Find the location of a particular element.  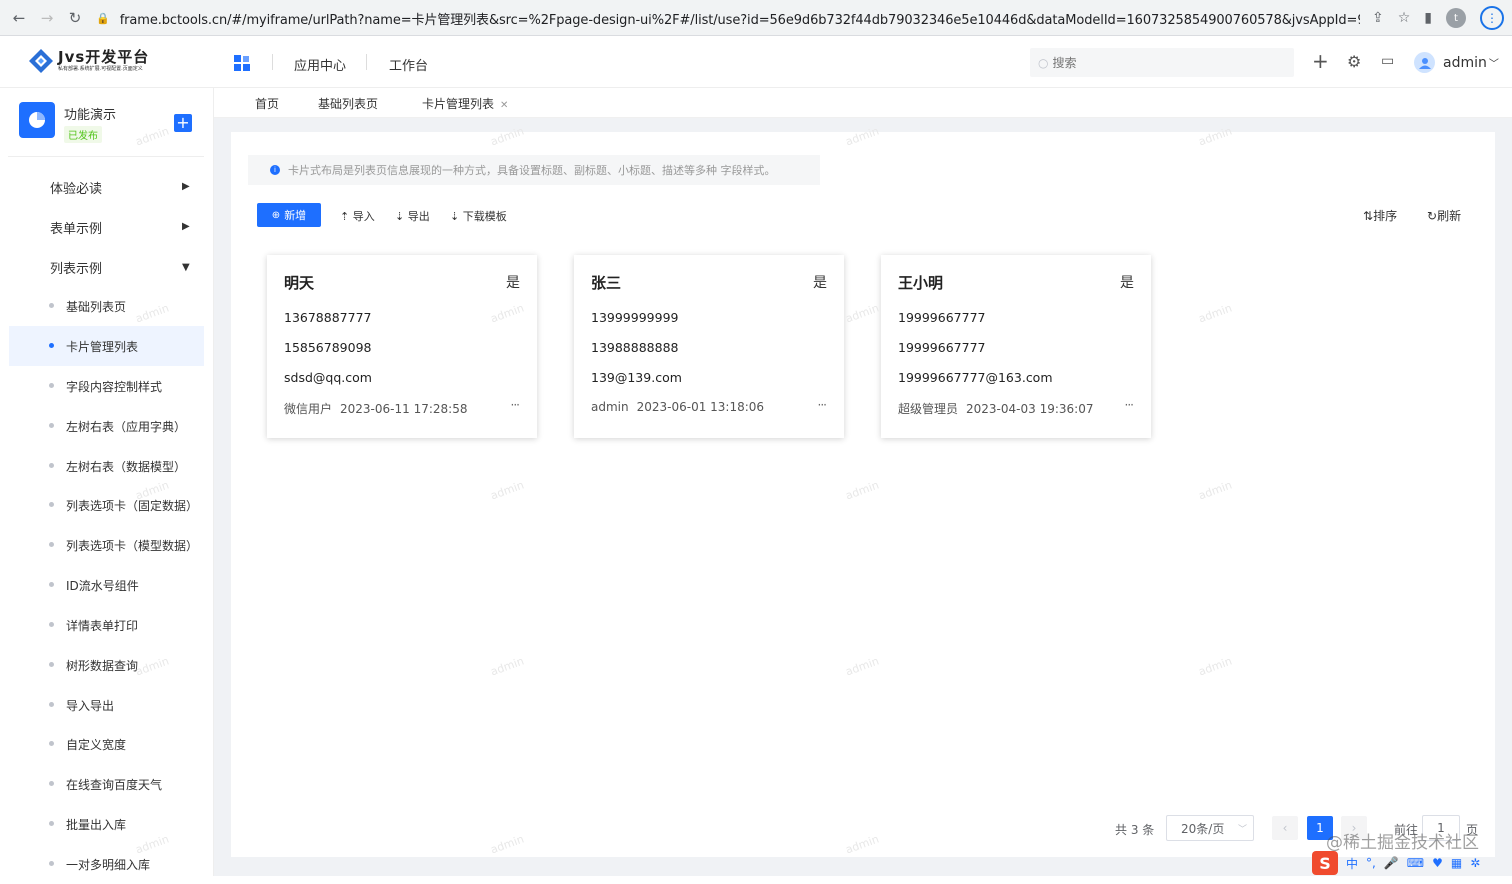

card-email: sdsd@qq.com is located at coordinates (328, 377).